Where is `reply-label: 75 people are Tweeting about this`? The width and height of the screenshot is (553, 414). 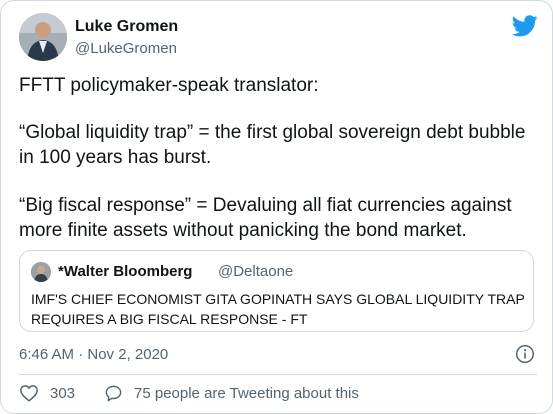
reply-label: 75 people are Tweeting about this is located at coordinates (246, 393).